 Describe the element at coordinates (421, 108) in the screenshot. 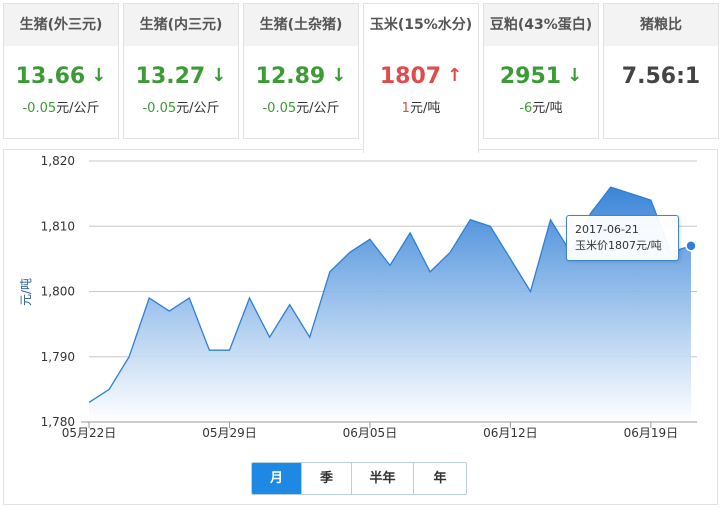

I see `card-change: 1元/吨` at that location.